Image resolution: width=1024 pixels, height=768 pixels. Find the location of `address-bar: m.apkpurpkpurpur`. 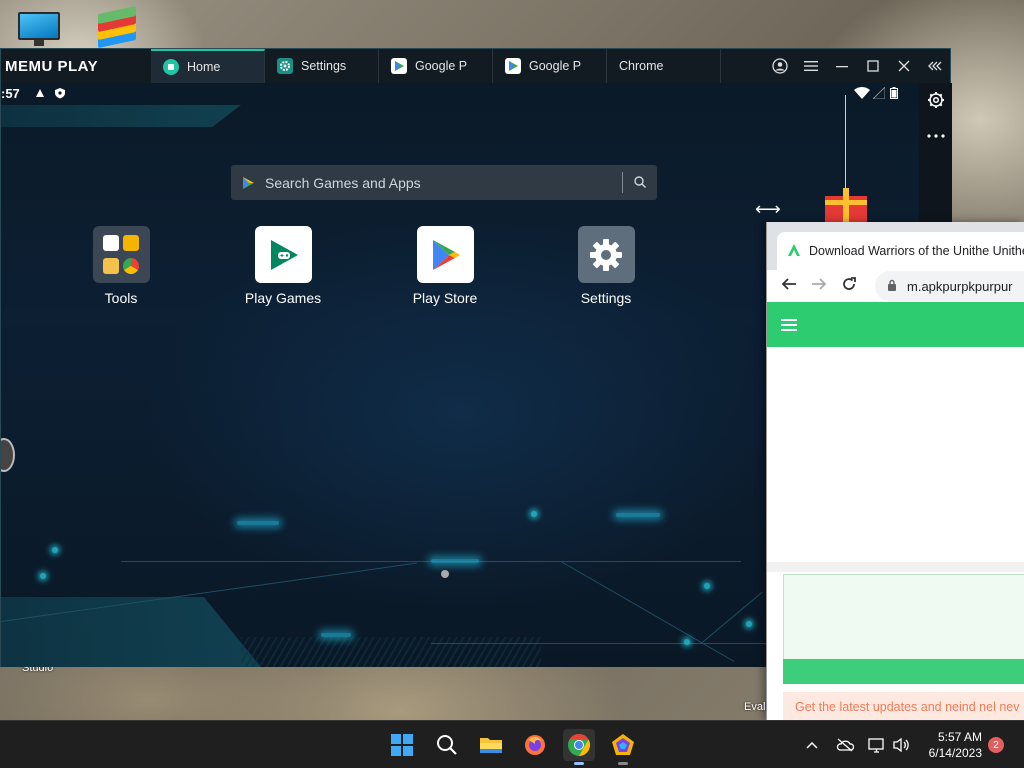

address-bar: m.apkpurpkpurpur is located at coordinates (949, 286).